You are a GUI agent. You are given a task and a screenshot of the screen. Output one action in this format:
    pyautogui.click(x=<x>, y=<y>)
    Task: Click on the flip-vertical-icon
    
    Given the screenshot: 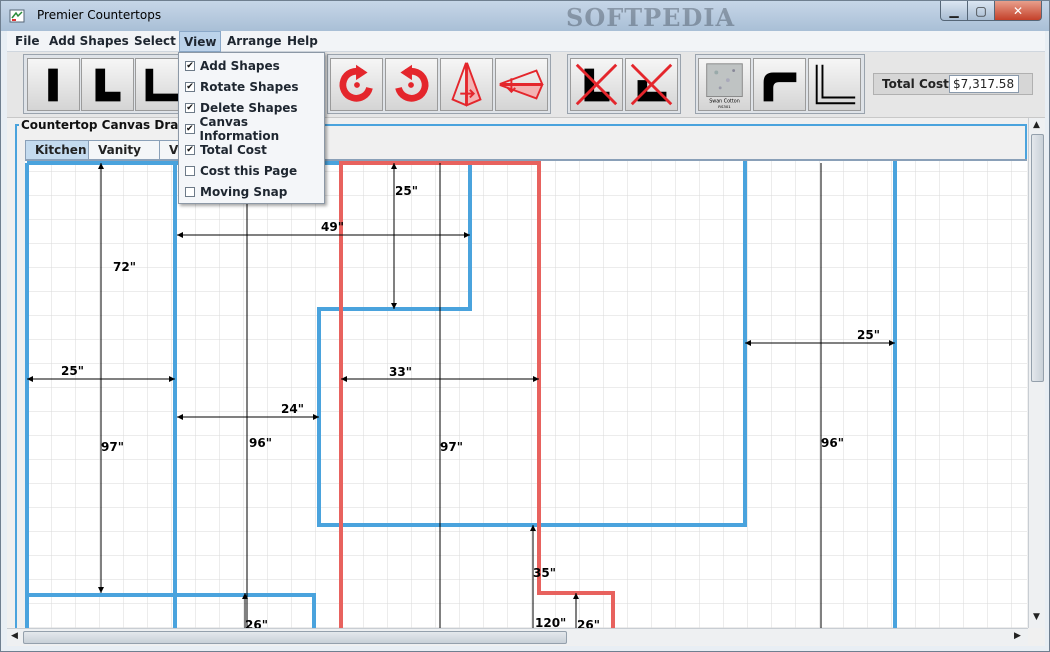 What is the action you would take?
    pyautogui.click(x=466, y=84)
    